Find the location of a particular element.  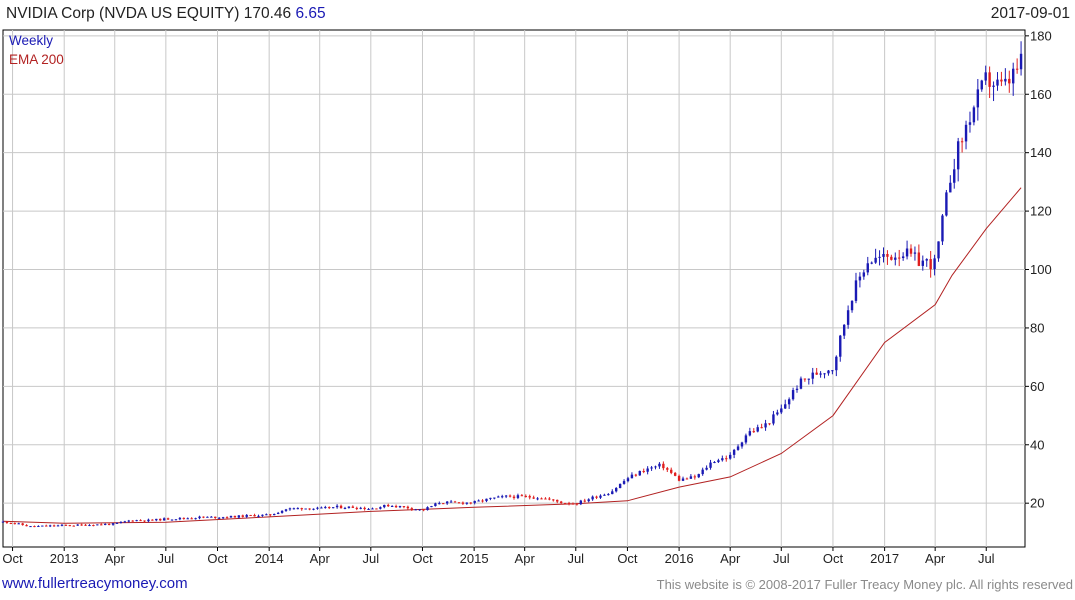

x-tick-label: Jul is located at coordinates (781, 558).